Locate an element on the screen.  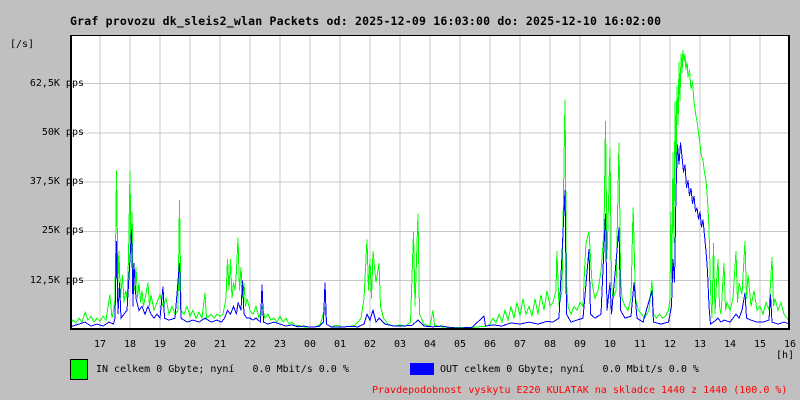
x-tick-label: 04 is located at coordinates (430, 344).